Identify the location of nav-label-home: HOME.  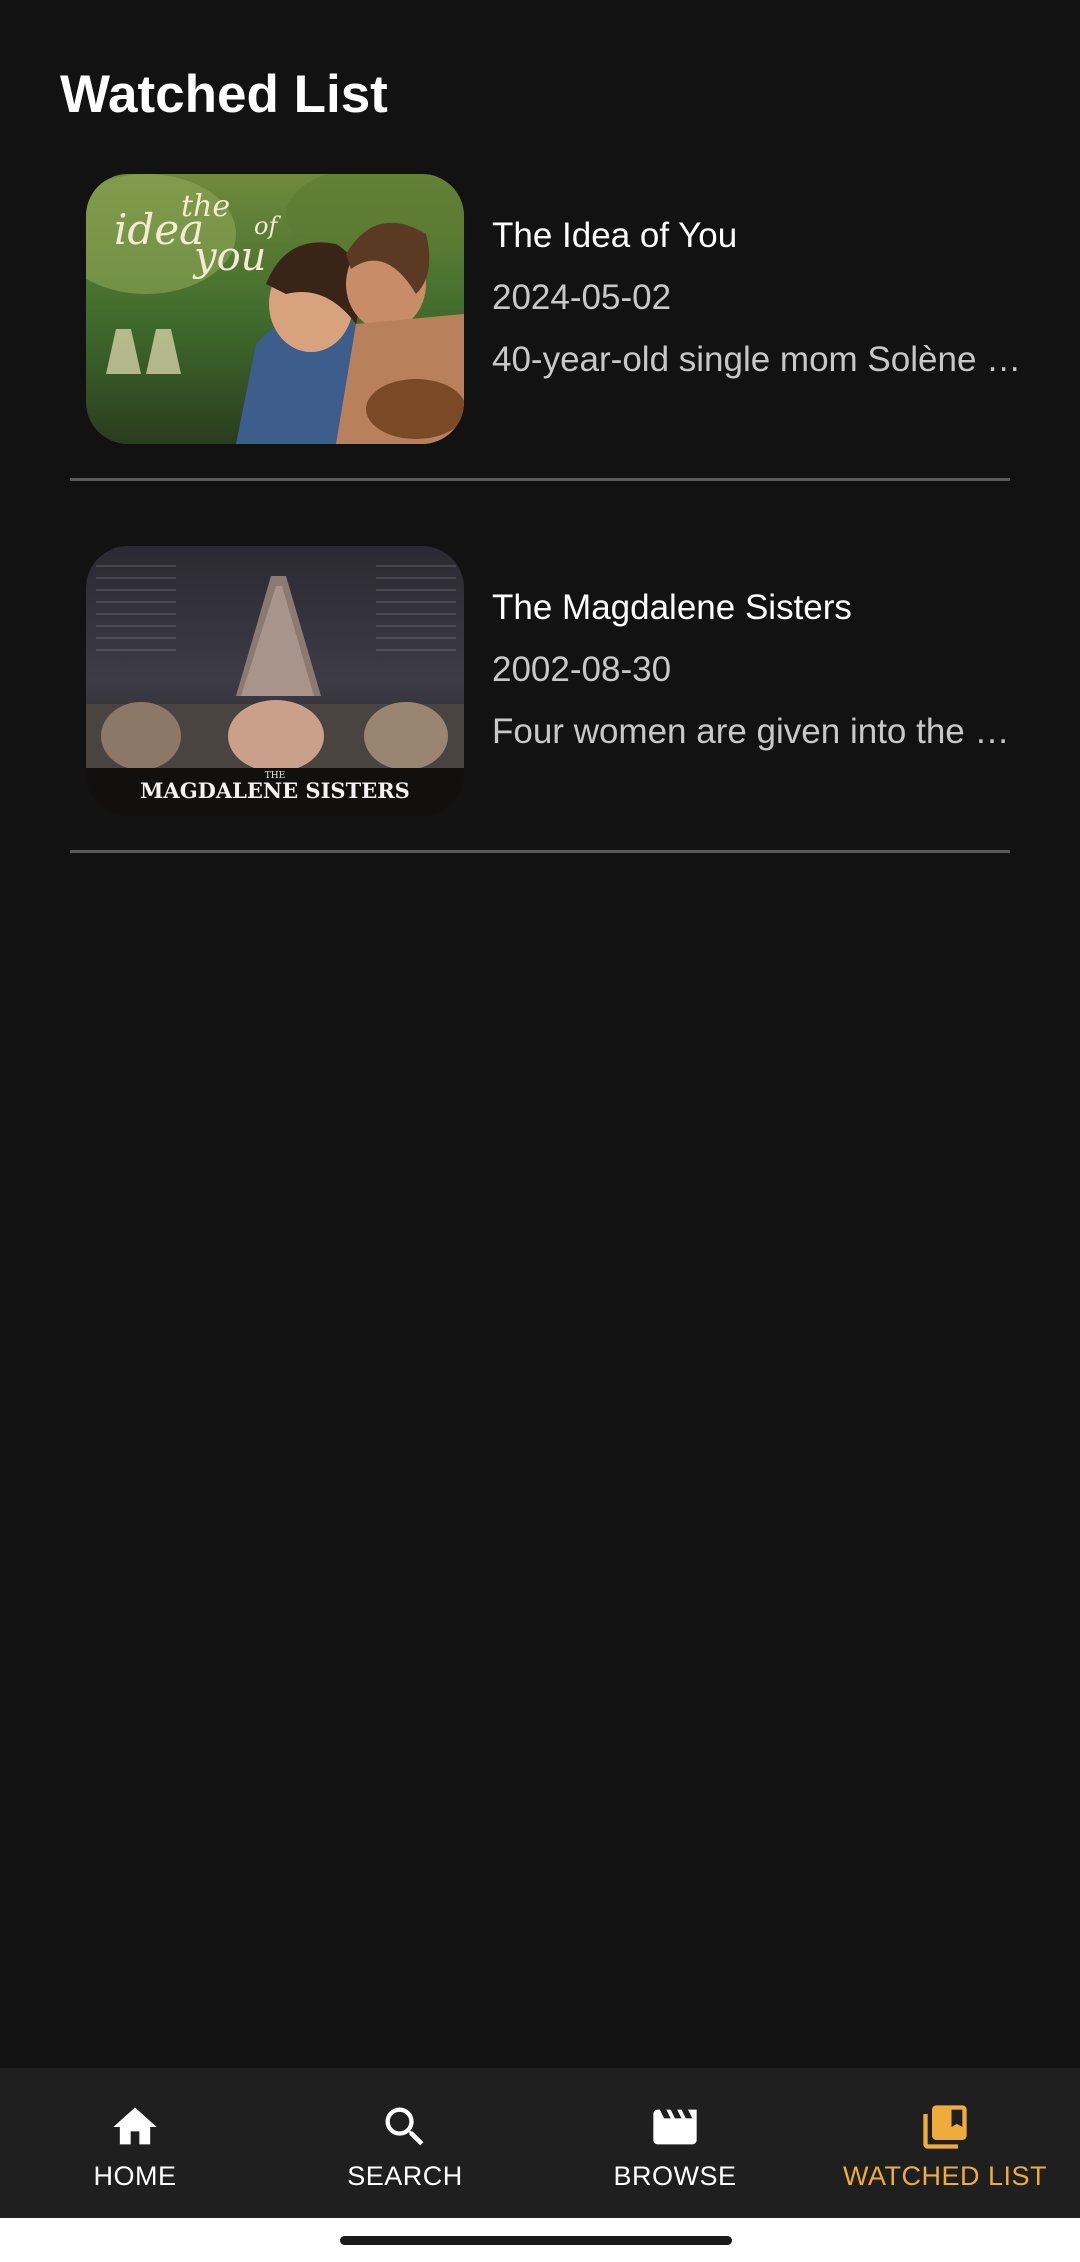
(135, 2175).